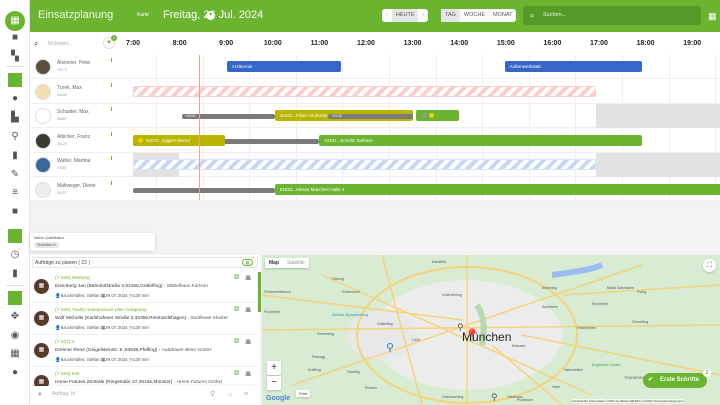  I want to click on google-logo: Google, so click(278, 398).